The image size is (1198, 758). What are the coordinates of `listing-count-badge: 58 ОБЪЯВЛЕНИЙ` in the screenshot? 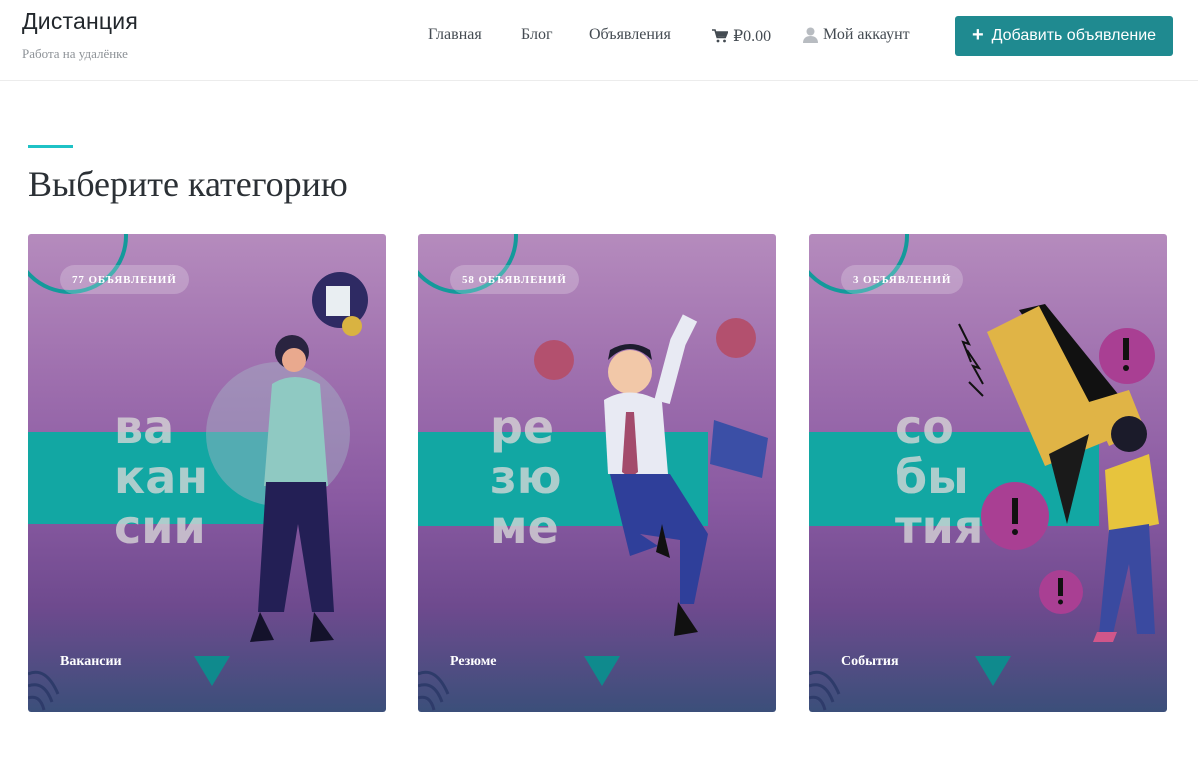 It's located at (514, 279).